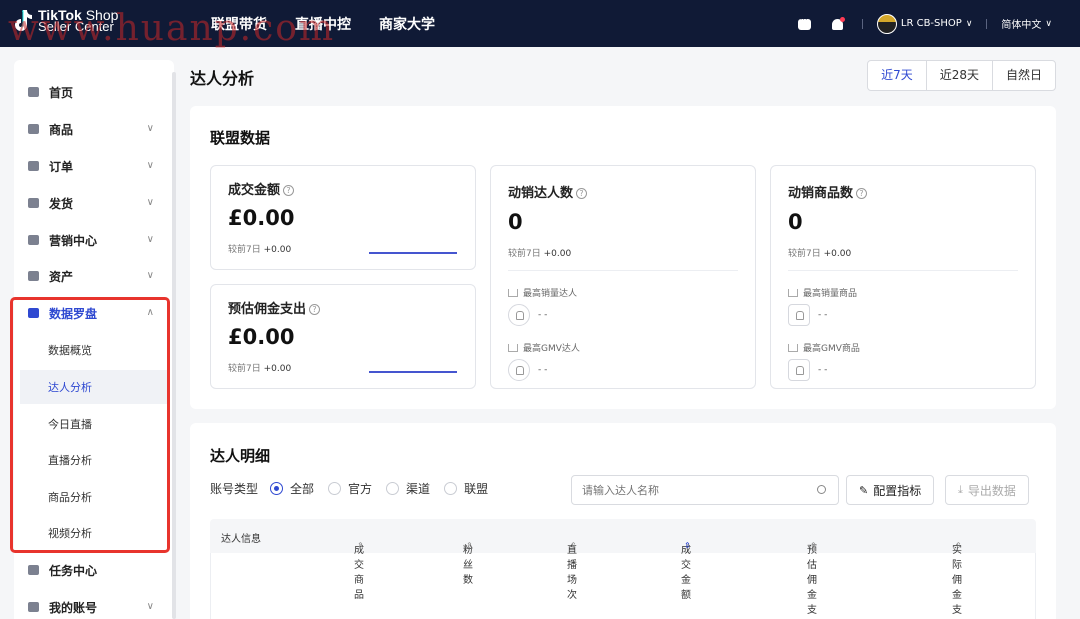 The height and width of the screenshot is (619, 1080). What do you see at coordinates (33, 166) in the screenshot?
I see `order-icon` at bounding box center [33, 166].